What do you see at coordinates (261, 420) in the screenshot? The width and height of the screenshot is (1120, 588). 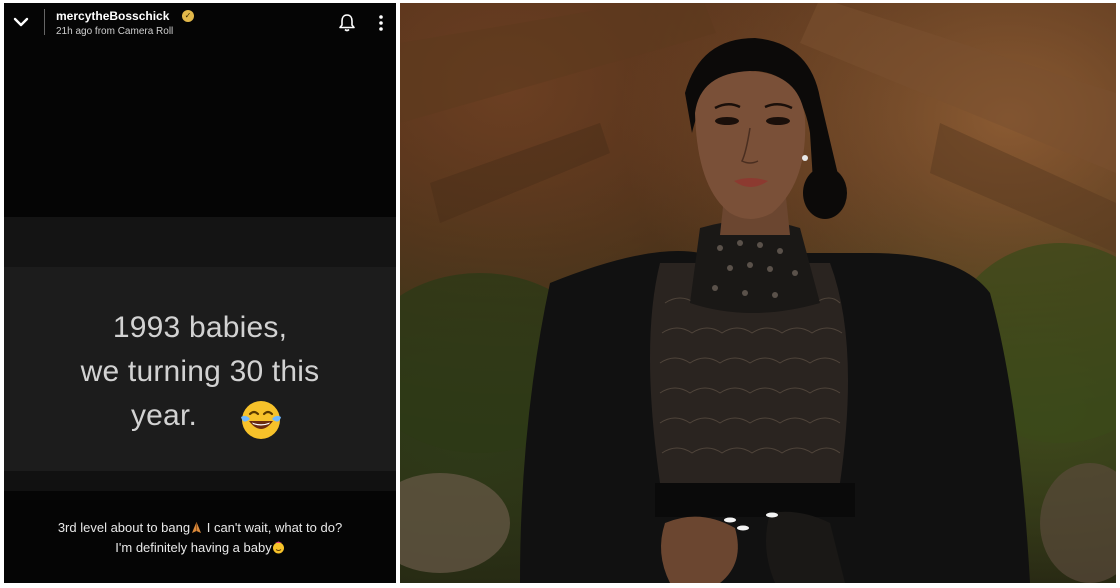 I see `laughing-tears-emoji` at bounding box center [261, 420].